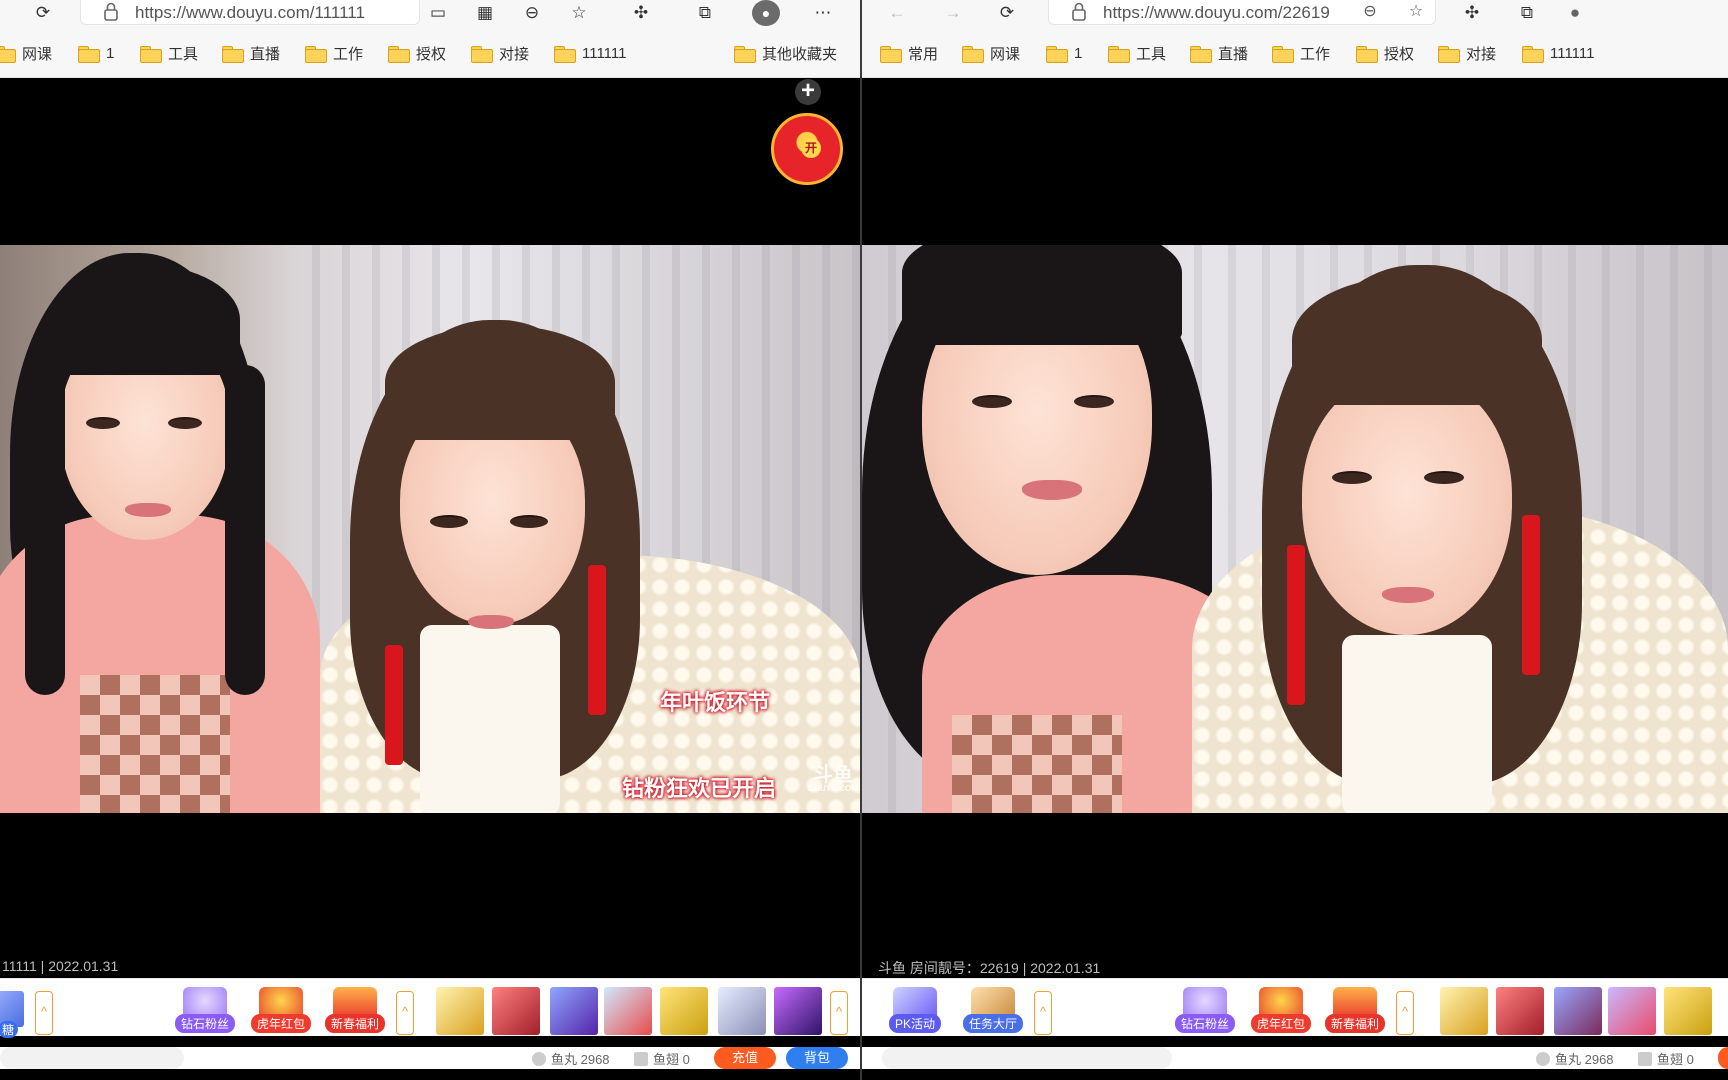 Image resolution: width=1728 pixels, height=1080 pixels. I want to click on backpack-button: 背包, so click(817, 1058).